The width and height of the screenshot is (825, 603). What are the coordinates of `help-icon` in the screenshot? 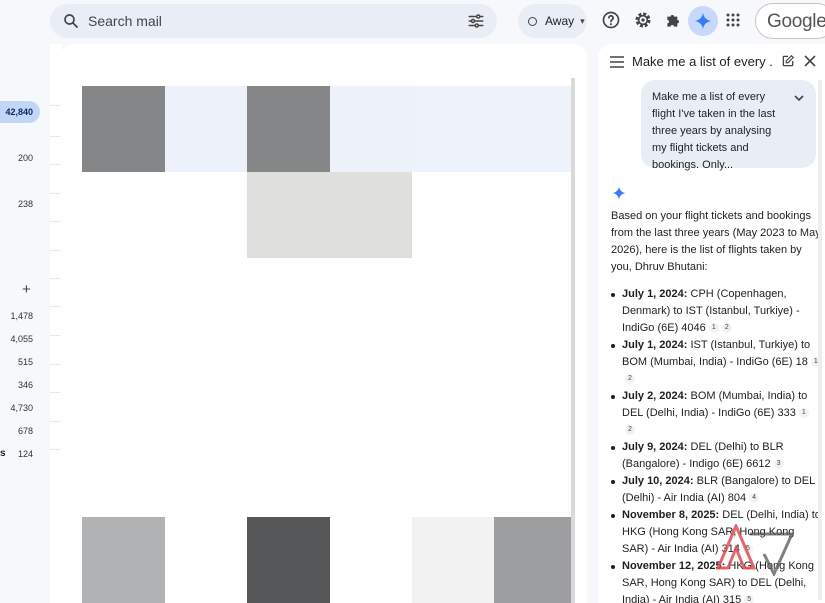 It's located at (611, 20).